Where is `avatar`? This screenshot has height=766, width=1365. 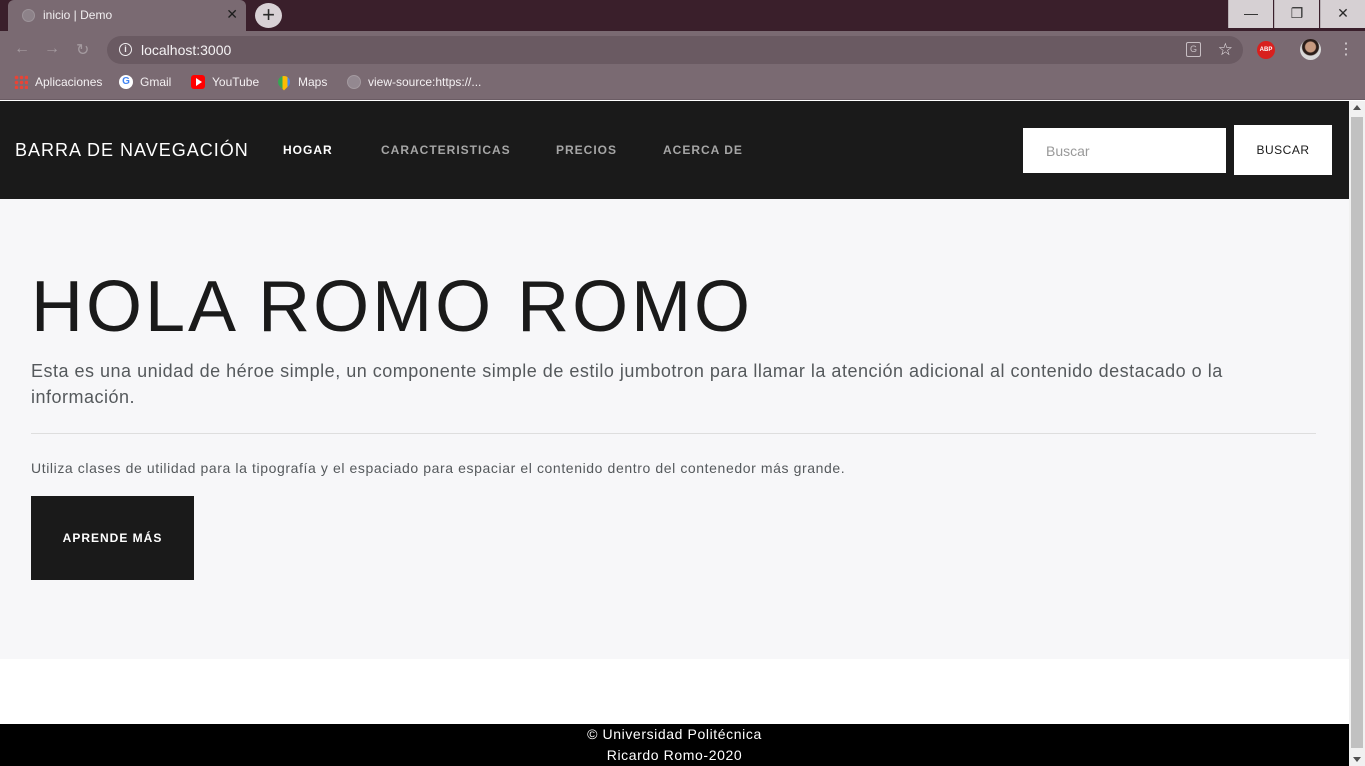
avatar is located at coordinates (1310, 49).